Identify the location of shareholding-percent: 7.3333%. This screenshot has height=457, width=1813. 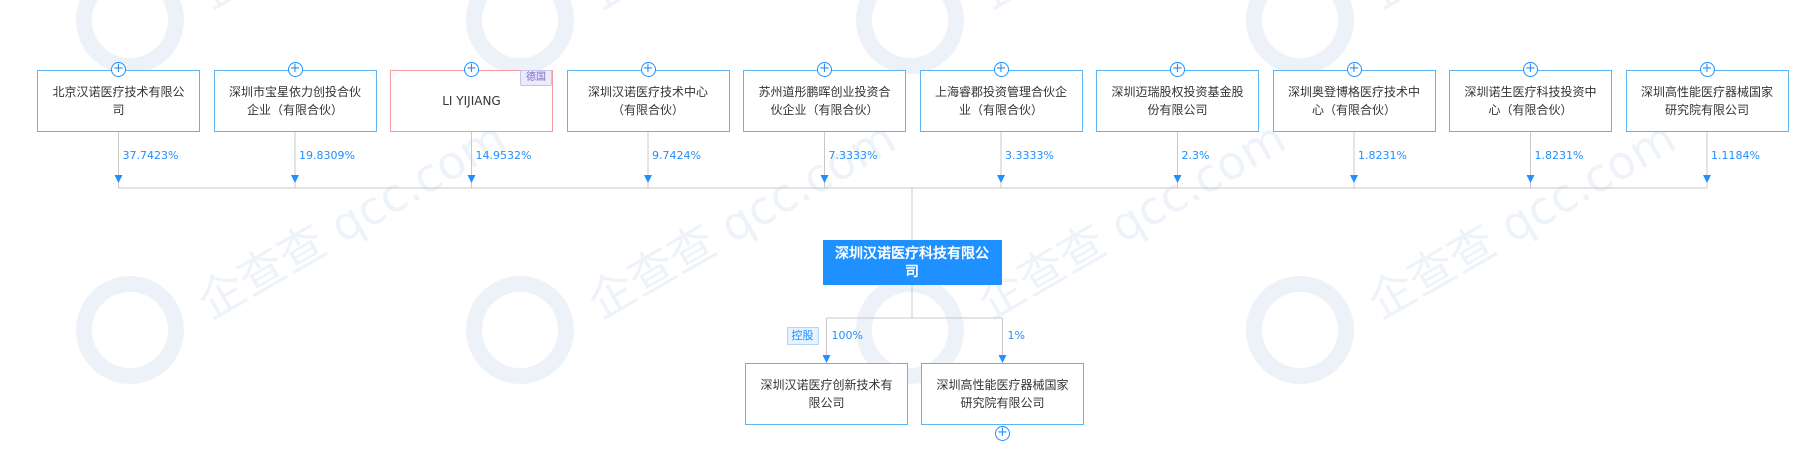
(853, 155).